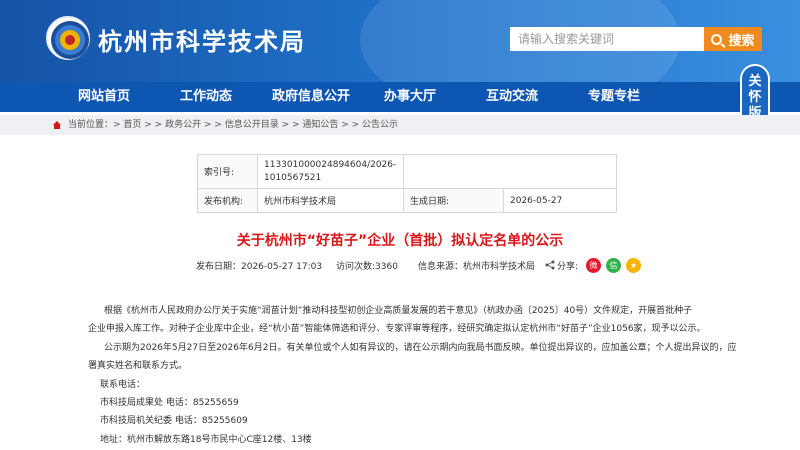 This screenshot has height=450, width=800. I want to click on org-value: 杭州市科学技术局, so click(330, 200).